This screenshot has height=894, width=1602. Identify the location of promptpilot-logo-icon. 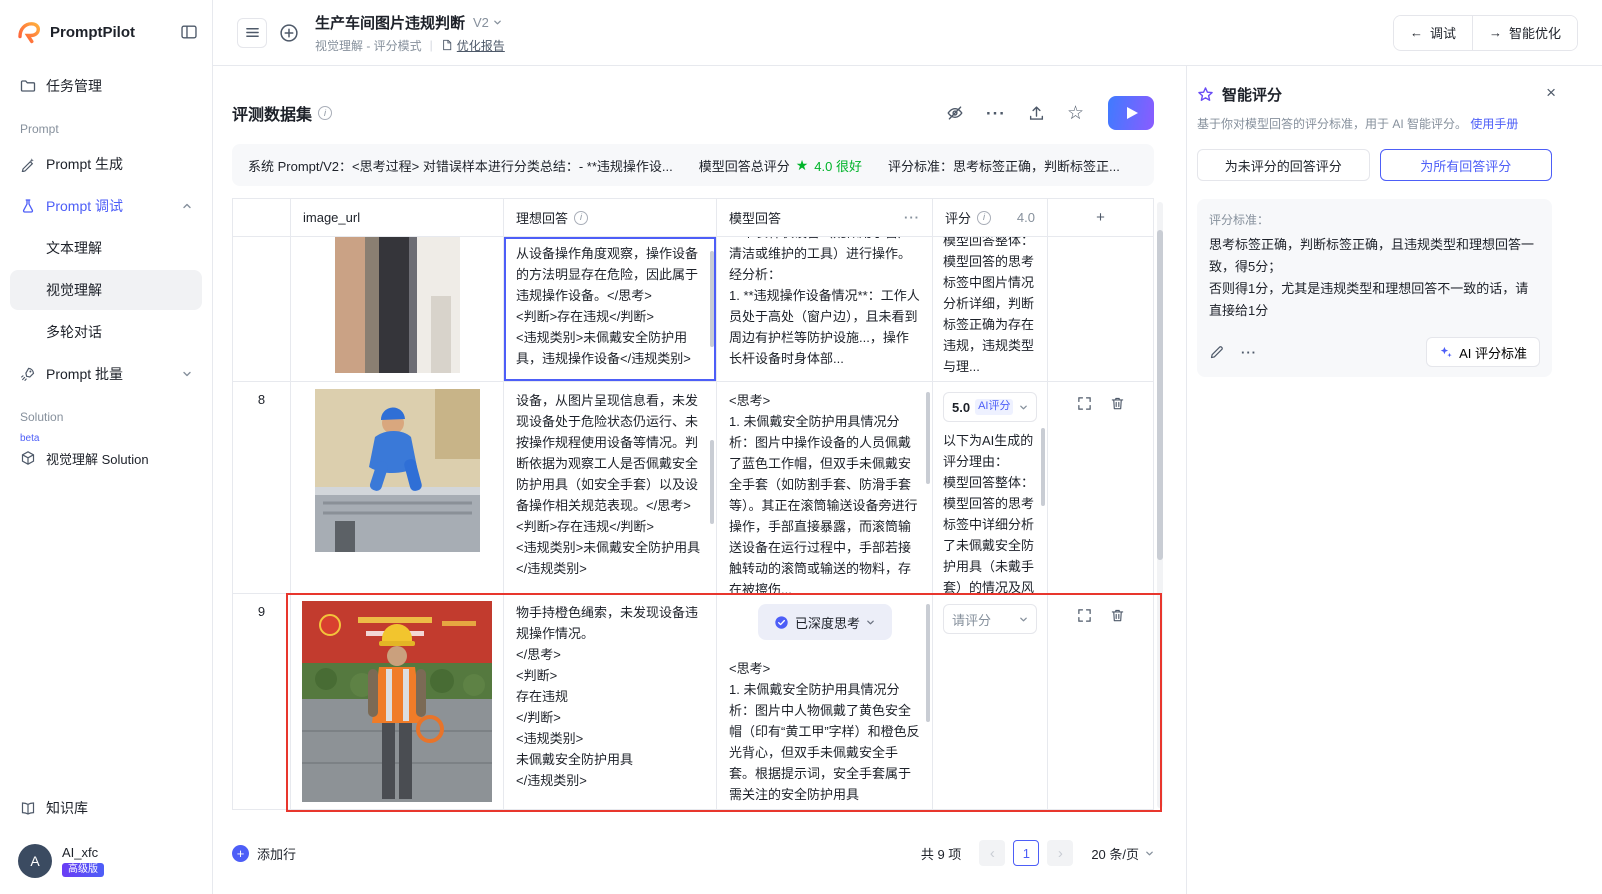
(29, 32).